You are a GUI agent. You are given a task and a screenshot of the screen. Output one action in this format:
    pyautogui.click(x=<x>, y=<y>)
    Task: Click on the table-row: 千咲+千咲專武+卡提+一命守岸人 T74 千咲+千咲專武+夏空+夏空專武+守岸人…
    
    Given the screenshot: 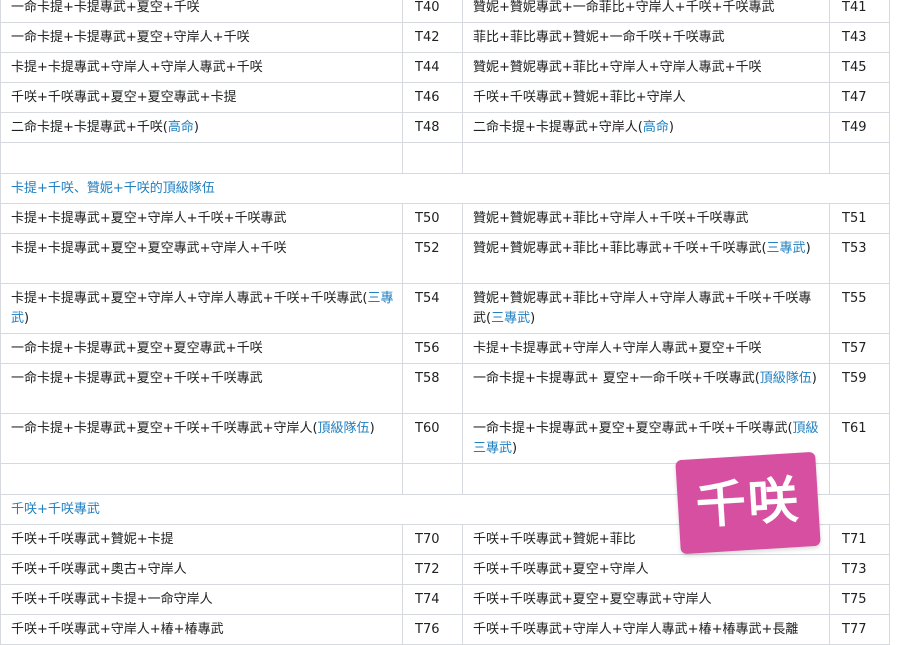 What is the action you would take?
    pyautogui.click(x=445, y=599)
    